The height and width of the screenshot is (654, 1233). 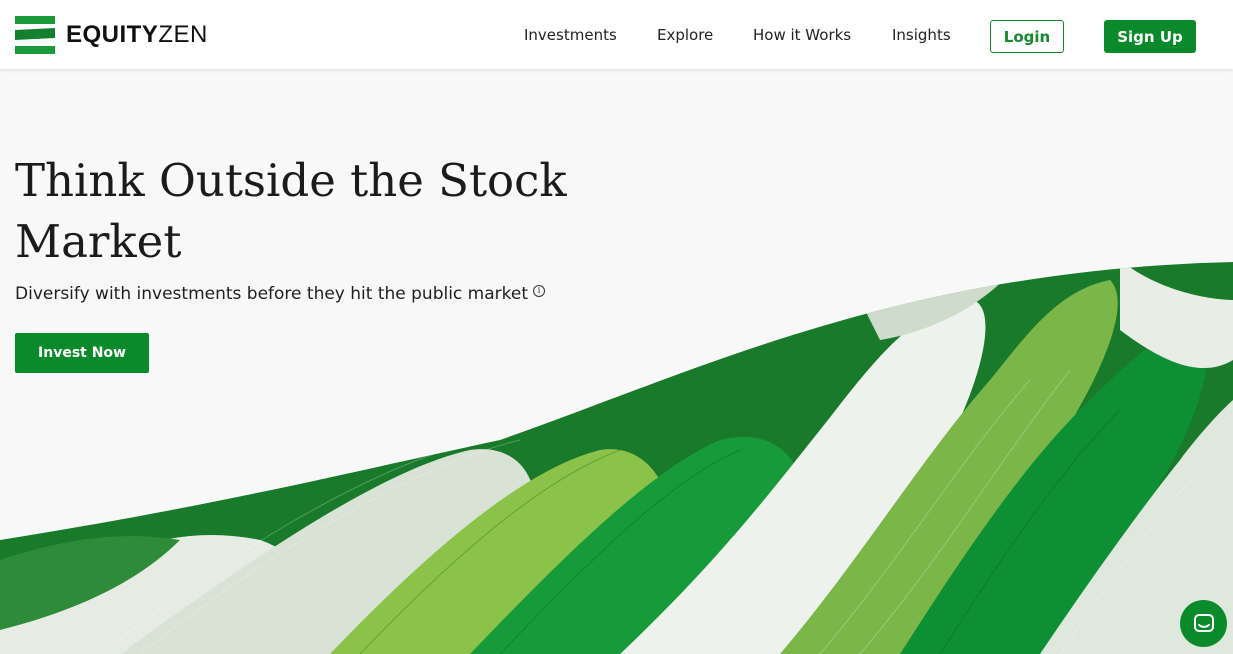 I want to click on brand-name-bold: EQUITY, so click(x=112, y=34).